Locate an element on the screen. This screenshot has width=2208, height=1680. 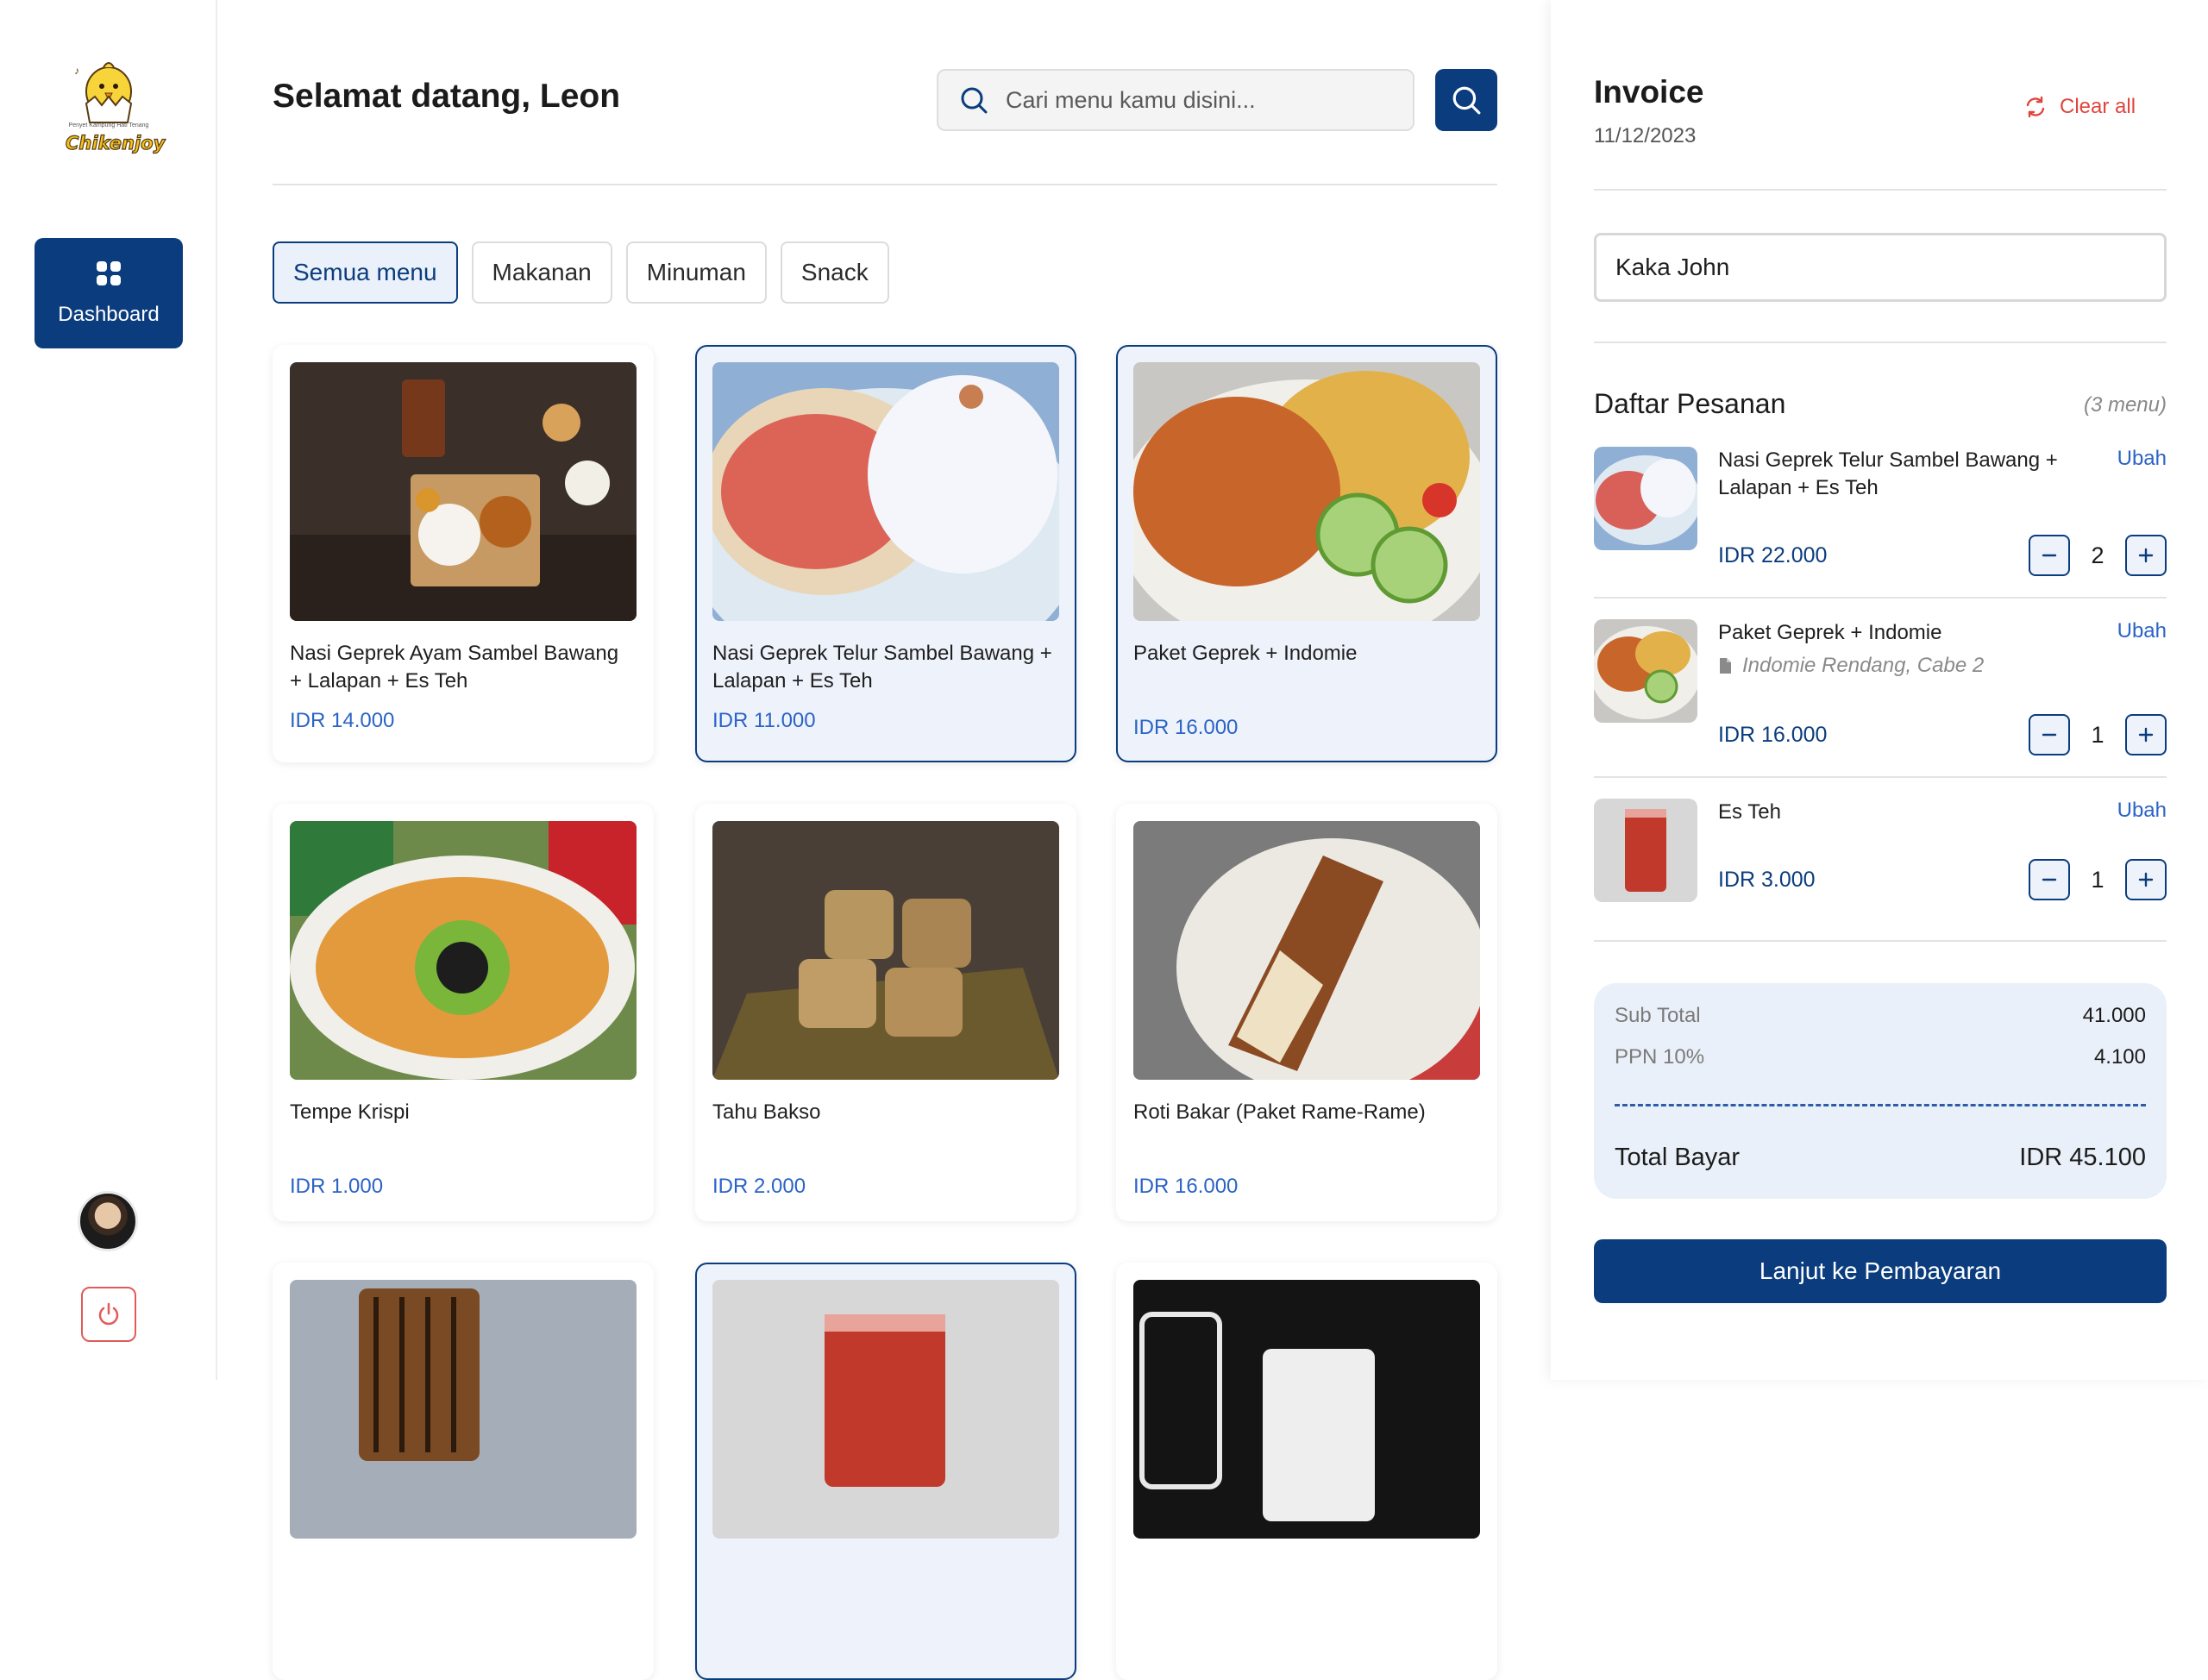
clear-all-button: Clear all is located at coordinates (2080, 107).